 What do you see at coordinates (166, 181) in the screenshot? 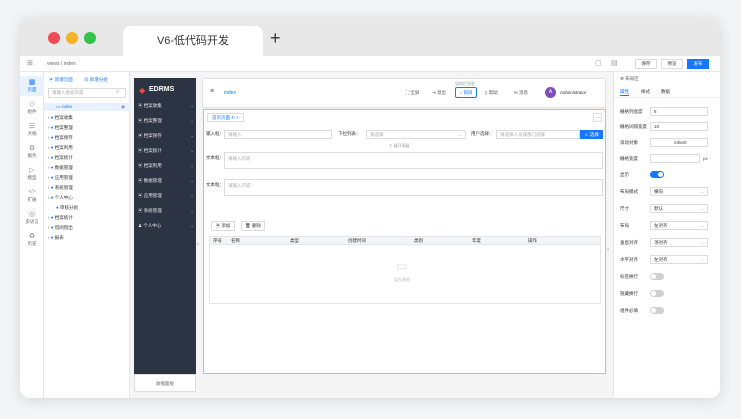
I see `app-menu-item: ▣ 数据管理 ⌄` at bounding box center [166, 181].